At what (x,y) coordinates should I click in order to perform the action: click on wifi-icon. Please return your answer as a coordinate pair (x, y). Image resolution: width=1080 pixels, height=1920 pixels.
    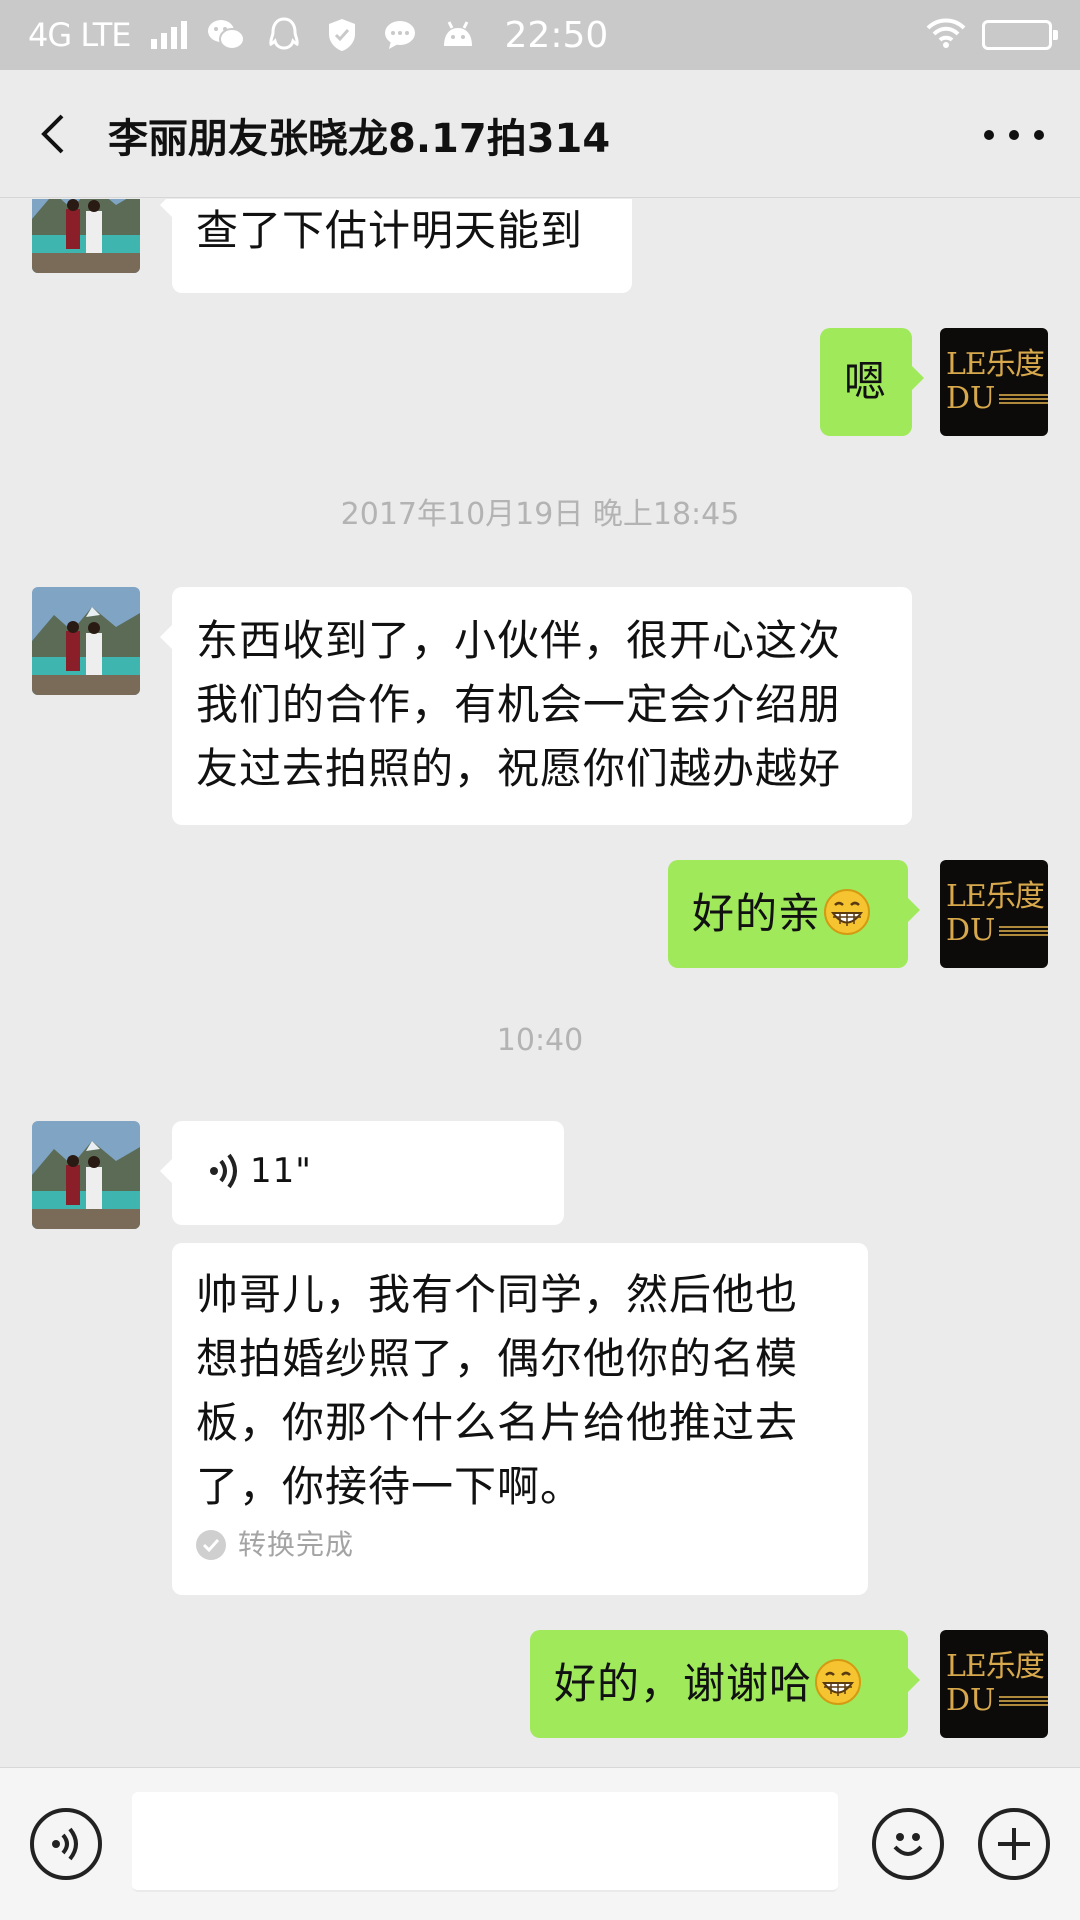
    Looking at the image, I should click on (946, 35).